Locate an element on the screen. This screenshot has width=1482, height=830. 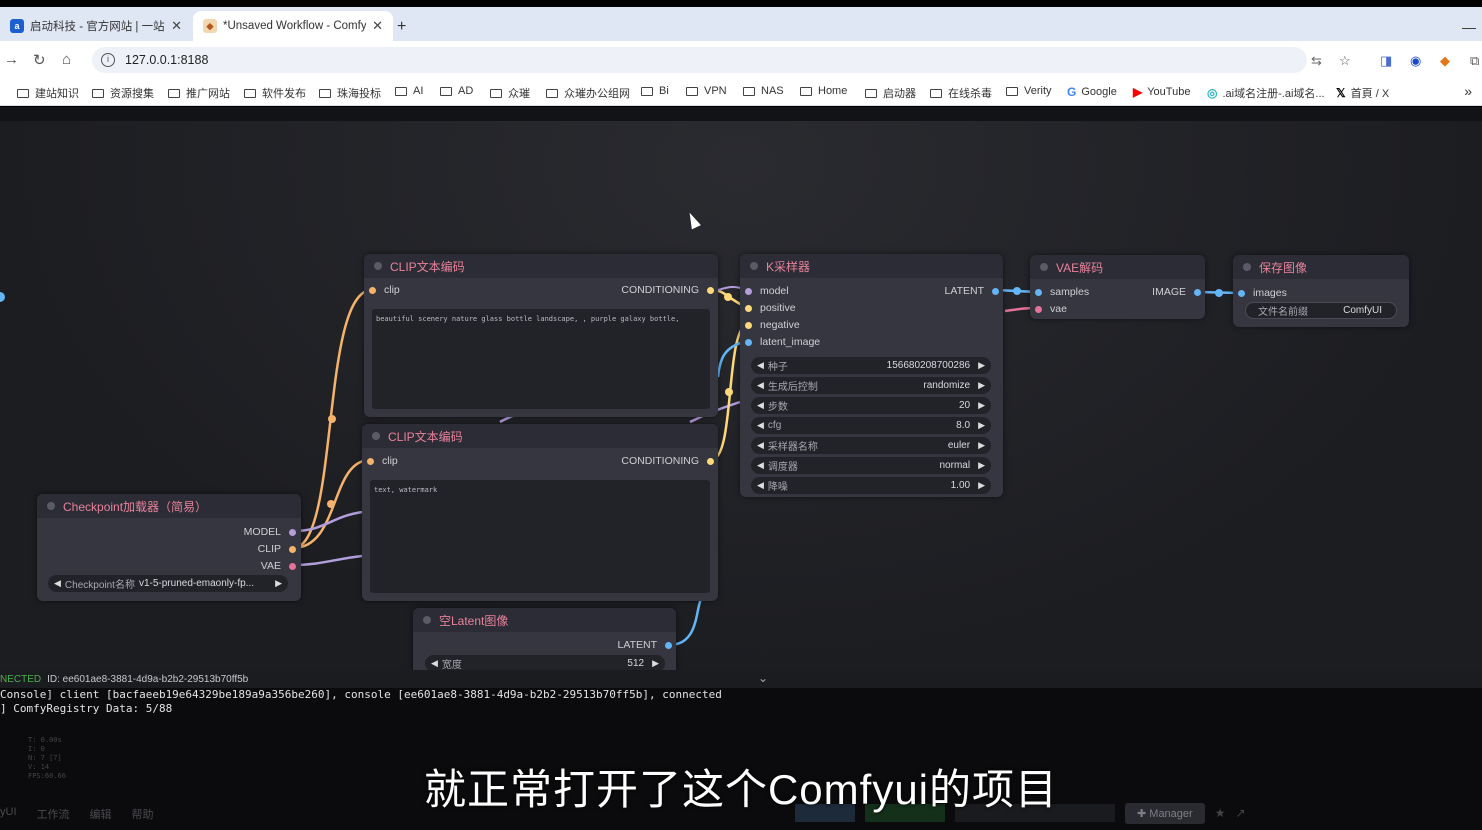
bookmark-folder: 启动器 is located at coordinates (890, 93).